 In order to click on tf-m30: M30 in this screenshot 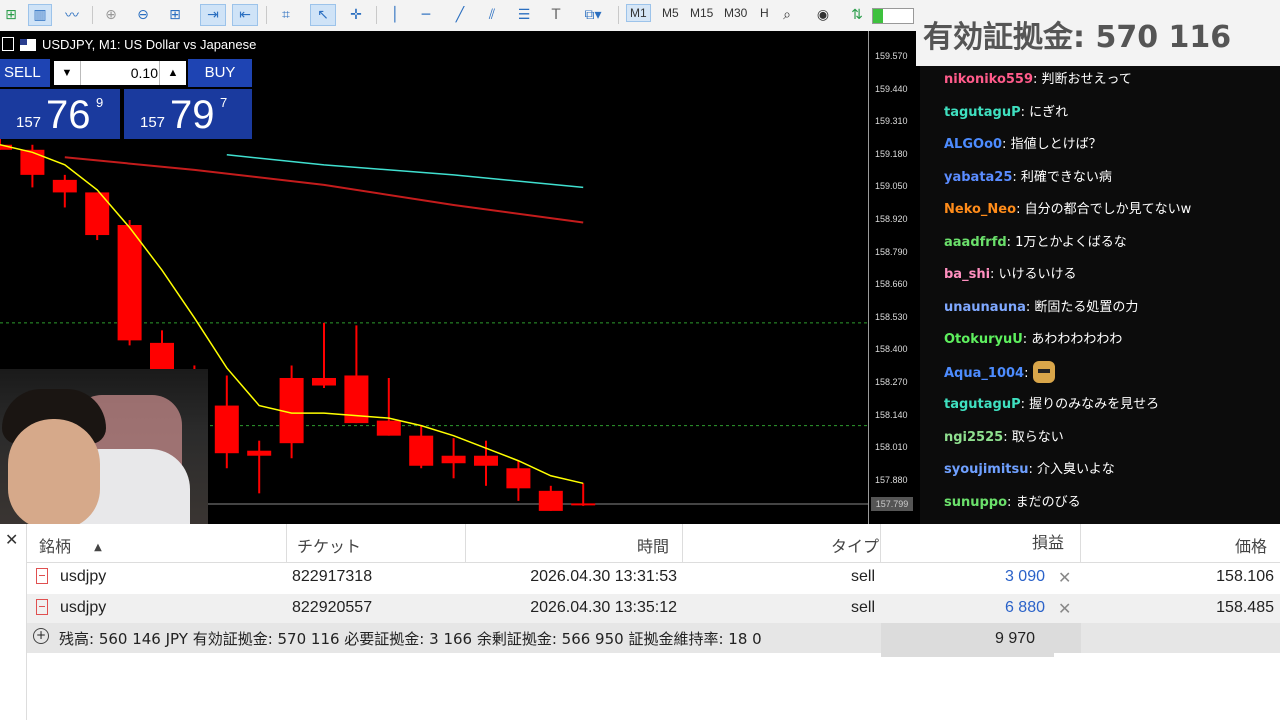, I will do `click(735, 13)`.